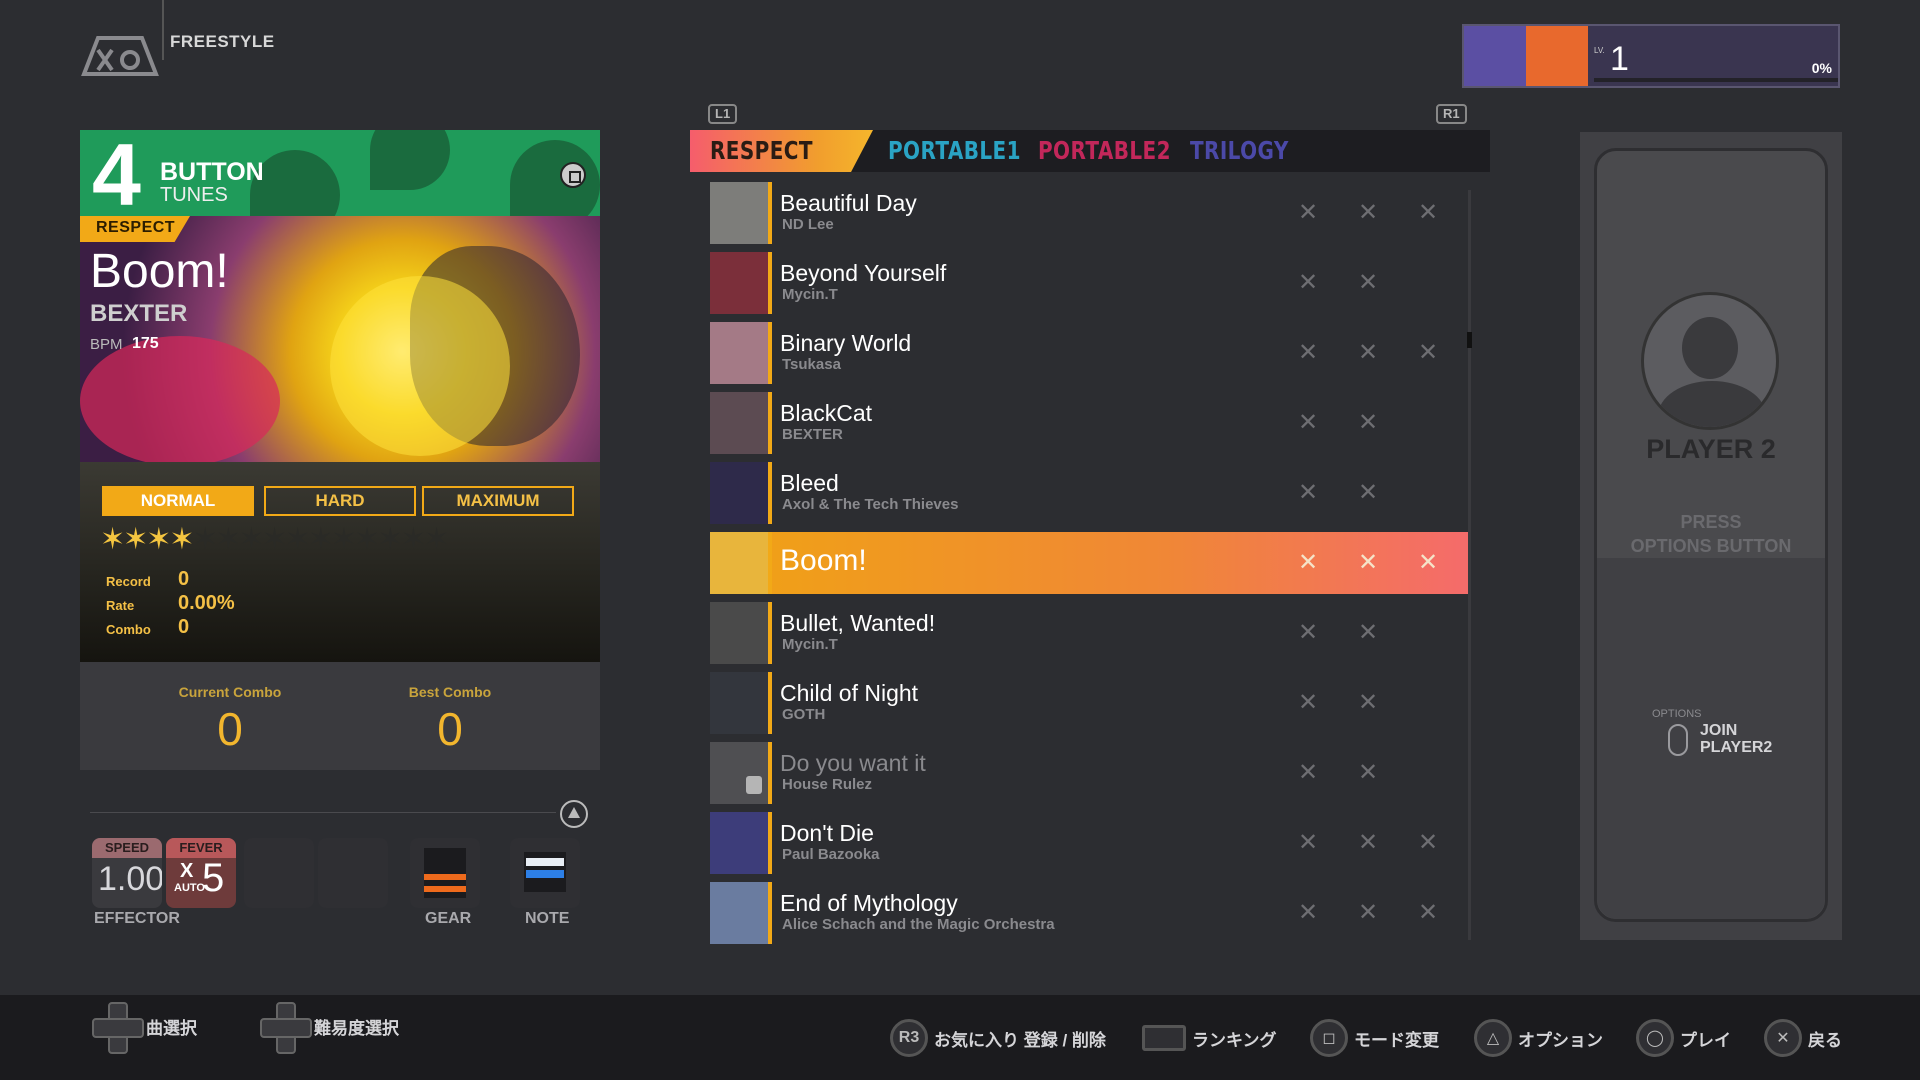 This screenshot has height=1080, width=1920. What do you see at coordinates (1821, 68) in the screenshot?
I see `level-progress-percent: 0%` at bounding box center [1821, 68].